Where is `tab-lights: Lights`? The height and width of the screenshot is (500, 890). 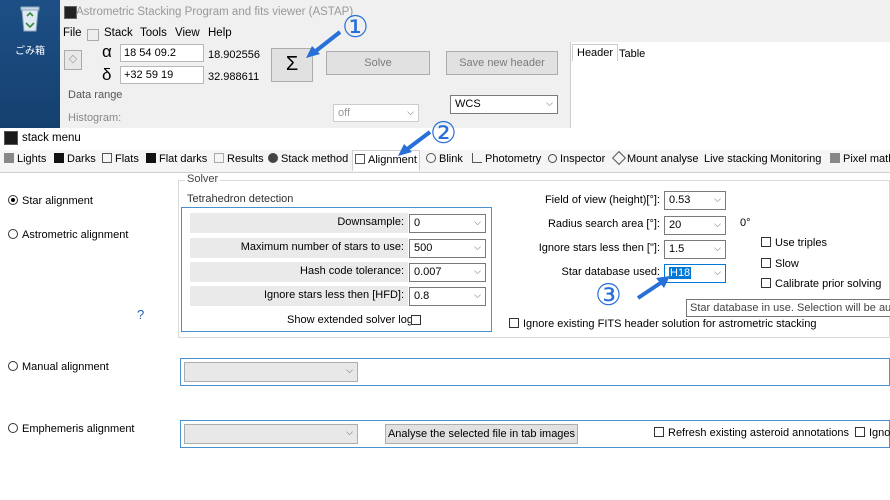
tab-lights: Lights is located at coordinates (25, 159).